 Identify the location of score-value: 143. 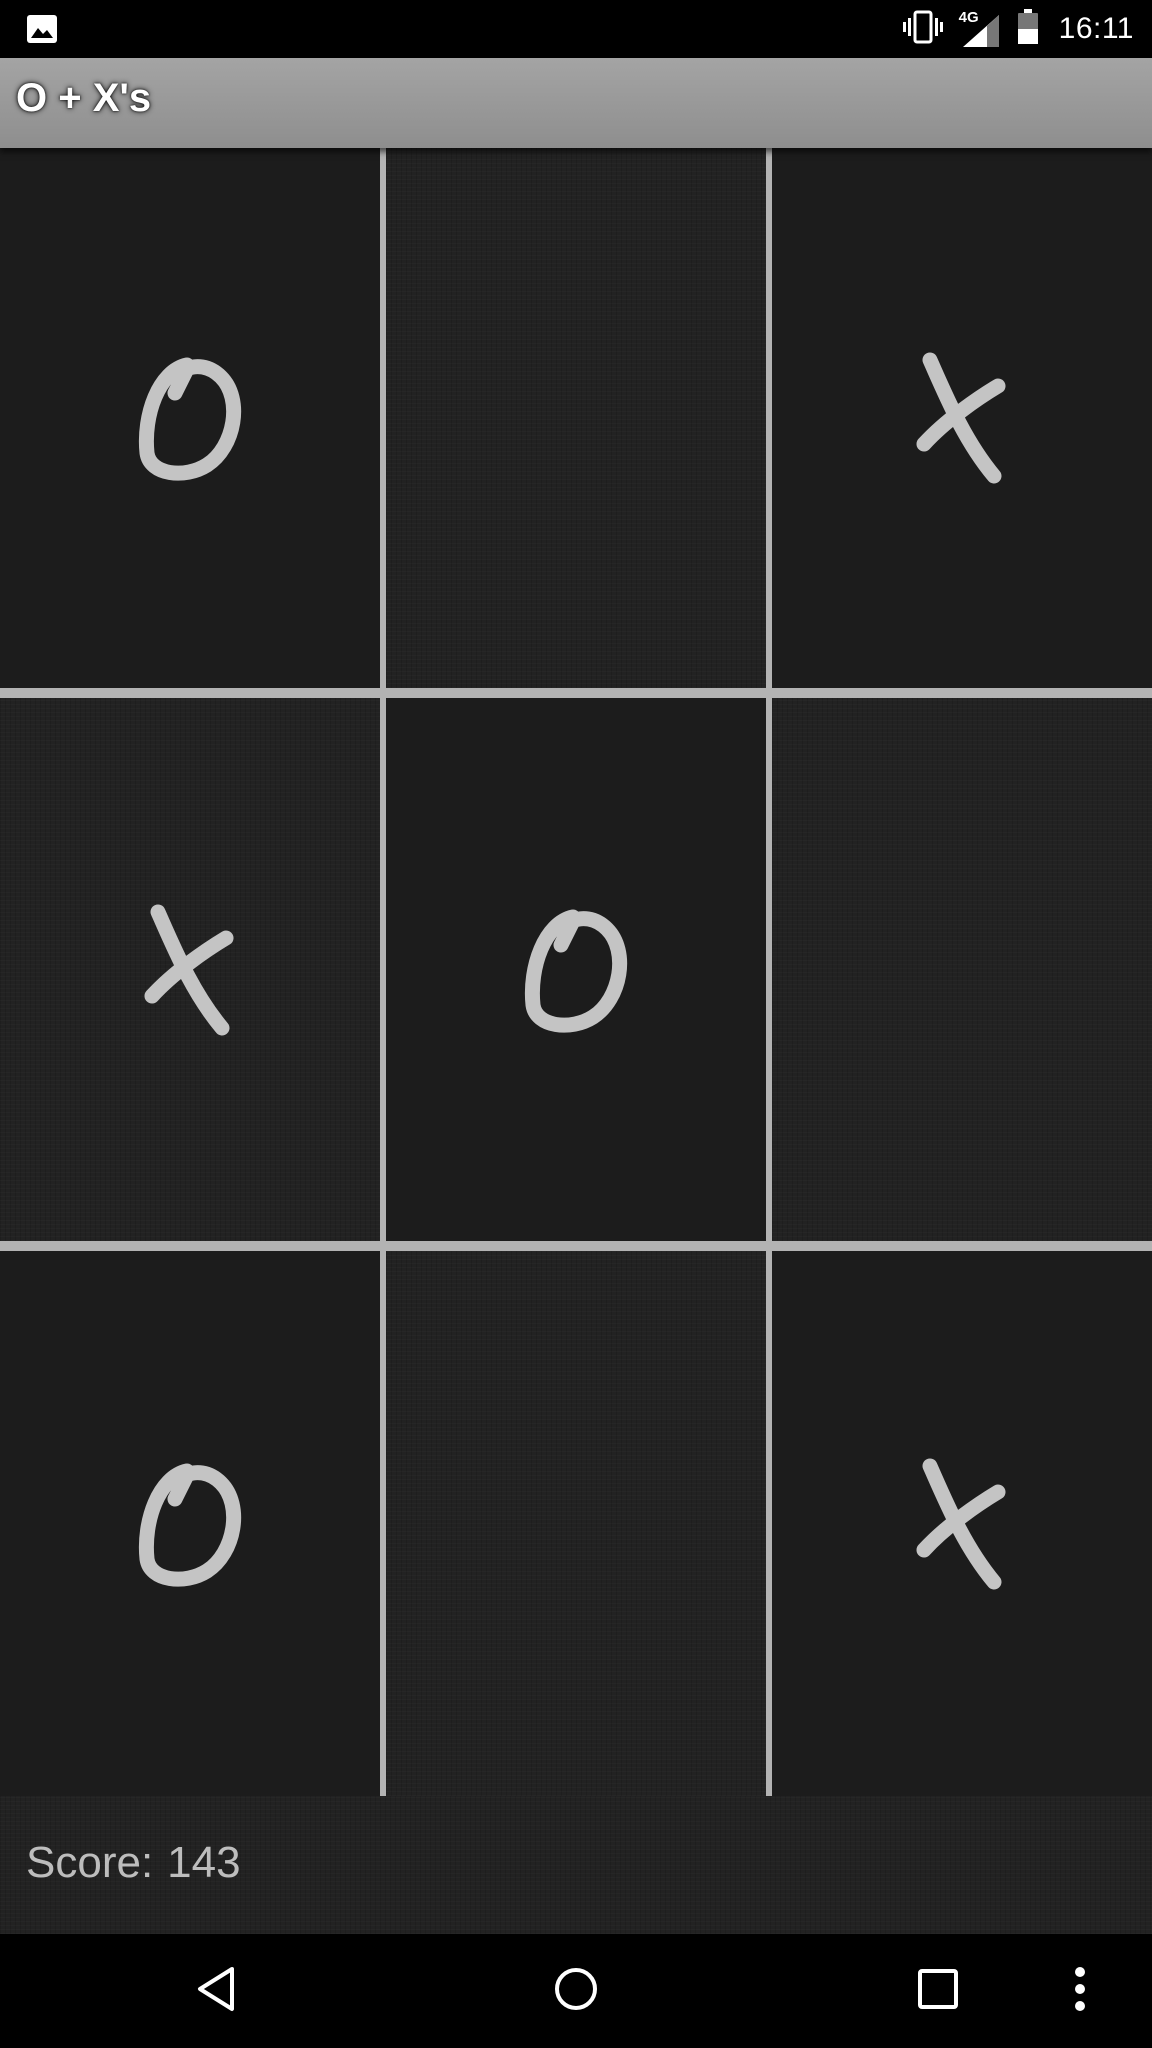
(204, 1862).